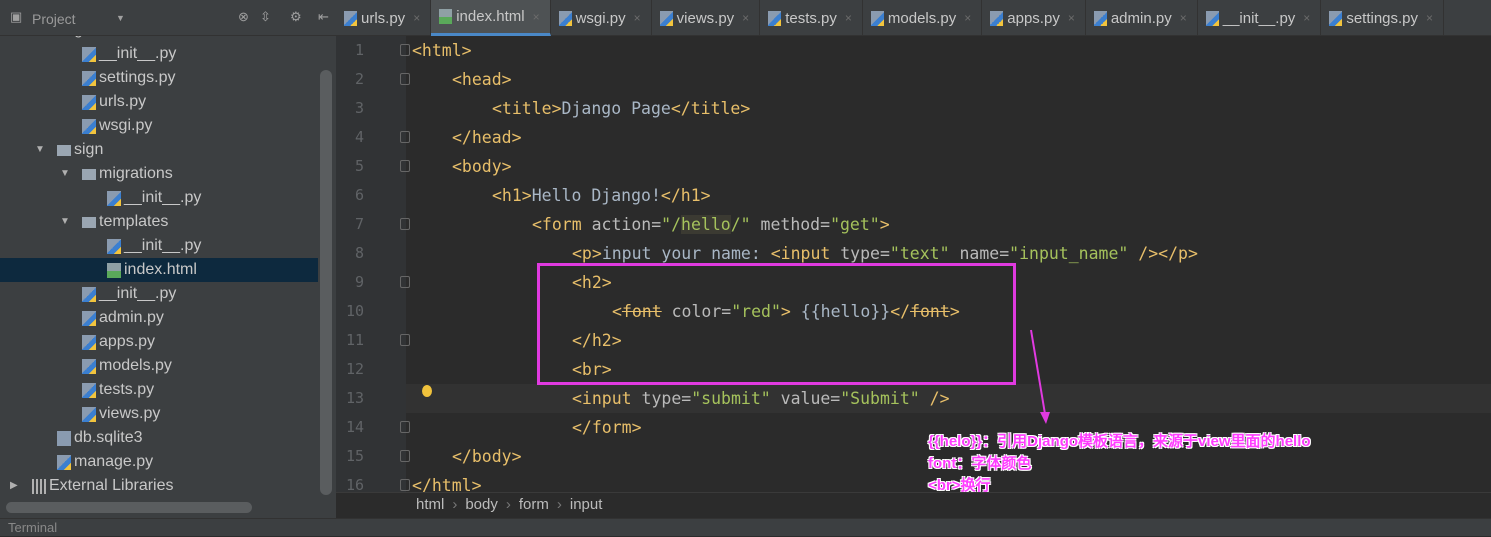  I want to click on project-panel-header: ▣ Project ▼ ⊗ ⇳ ⚙ ⇤, so click(168, 18).